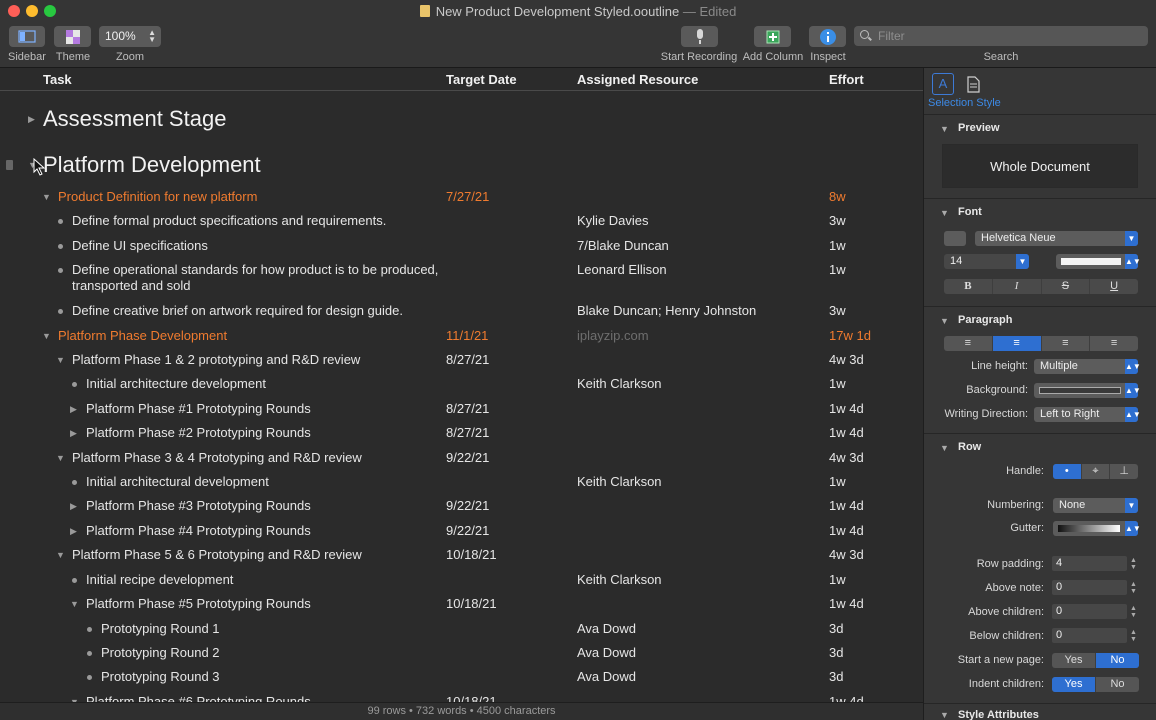  Describe the element at coordinates (198, 698) in the screenshot. I see `task-cell: Platform Phase #6 Prototyping Rounds` at that location.